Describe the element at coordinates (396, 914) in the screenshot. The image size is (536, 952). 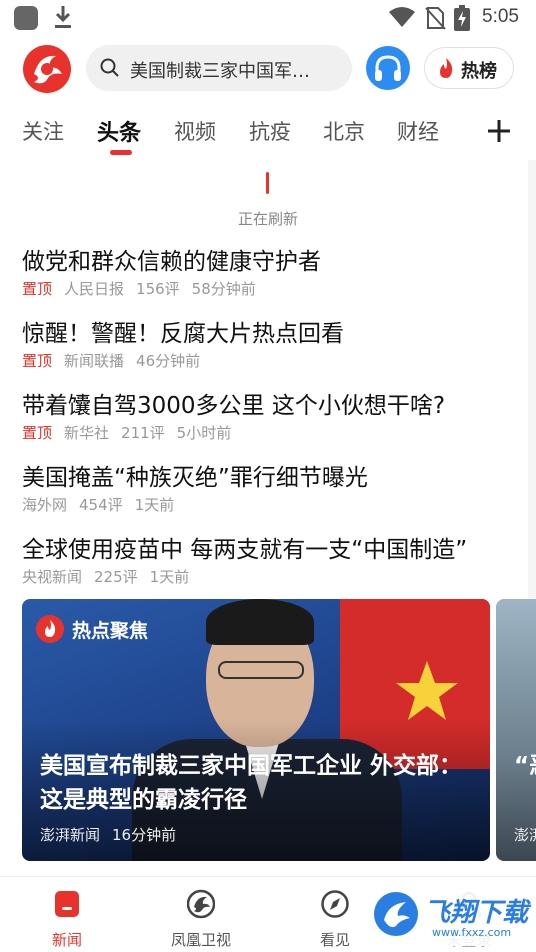
I see `watermark-logo-icon` at that location.